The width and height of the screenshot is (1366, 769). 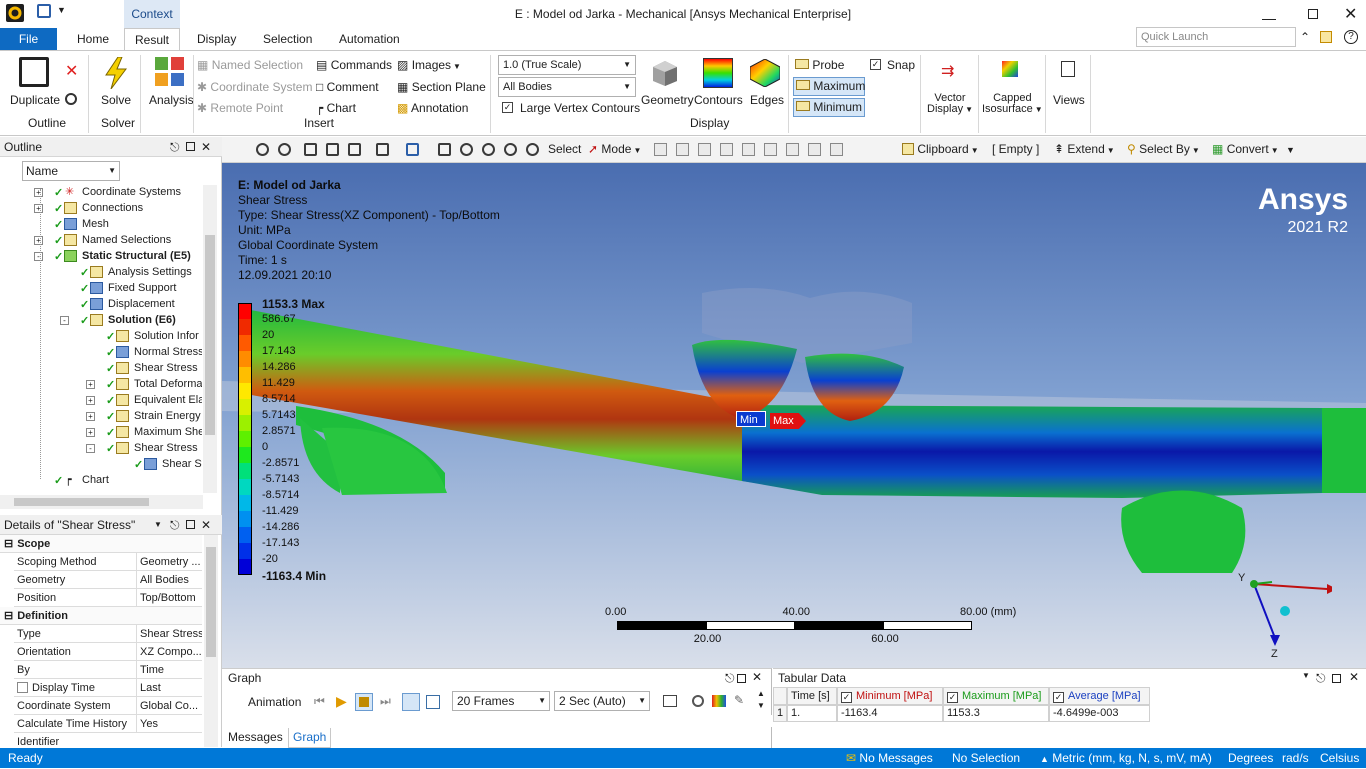 I want to click on images-button: ▨ Images ▼, so click(x=429, y=65).